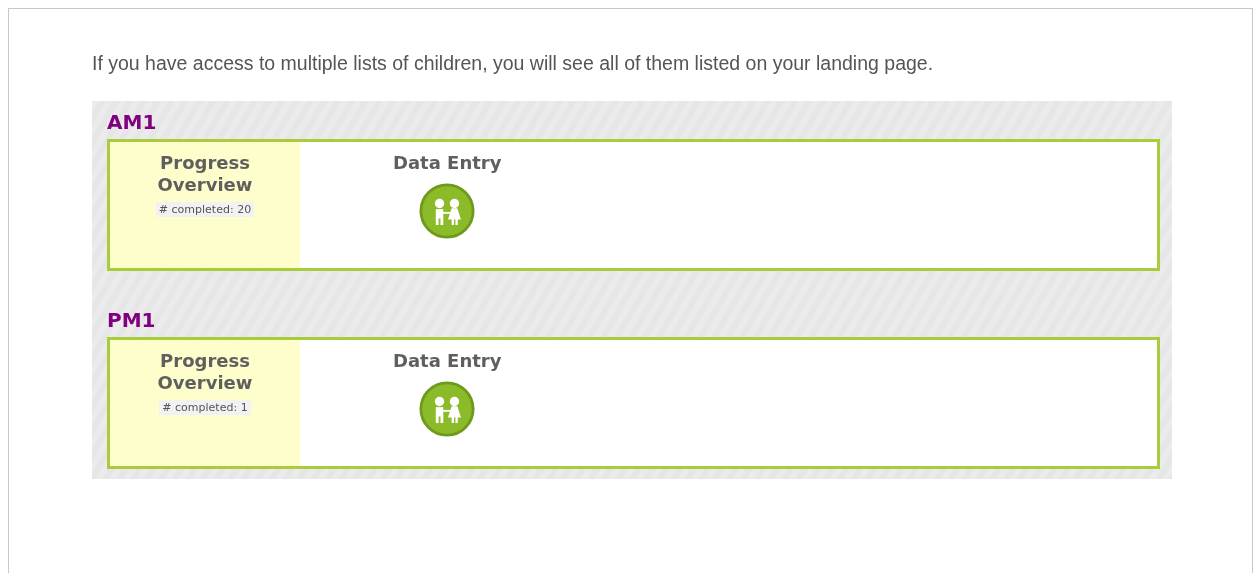 Image resolution: width=1255 pixels, height=573 pixels. Describe the element at coordinates (513, 63) in the screenshot. I see `intro-text: If you have access to multiple lists of children, you will see all of them listed on your landing page.` at that location.